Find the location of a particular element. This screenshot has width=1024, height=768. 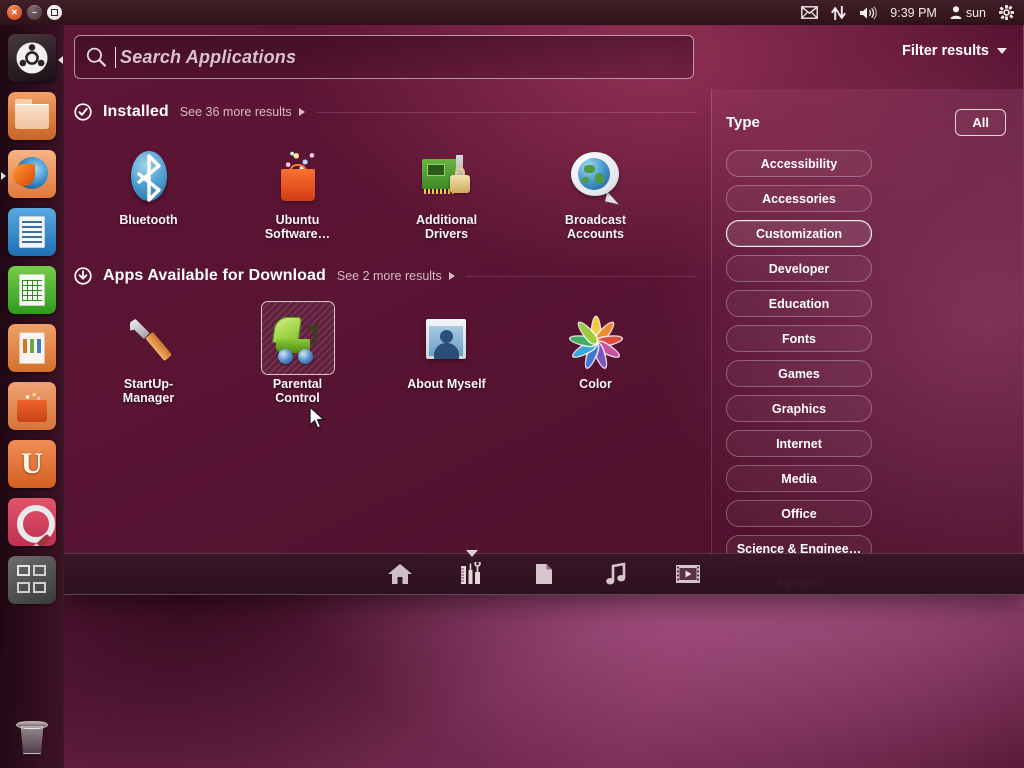

filter-option-education: Education is located at coordinates (799, 303).